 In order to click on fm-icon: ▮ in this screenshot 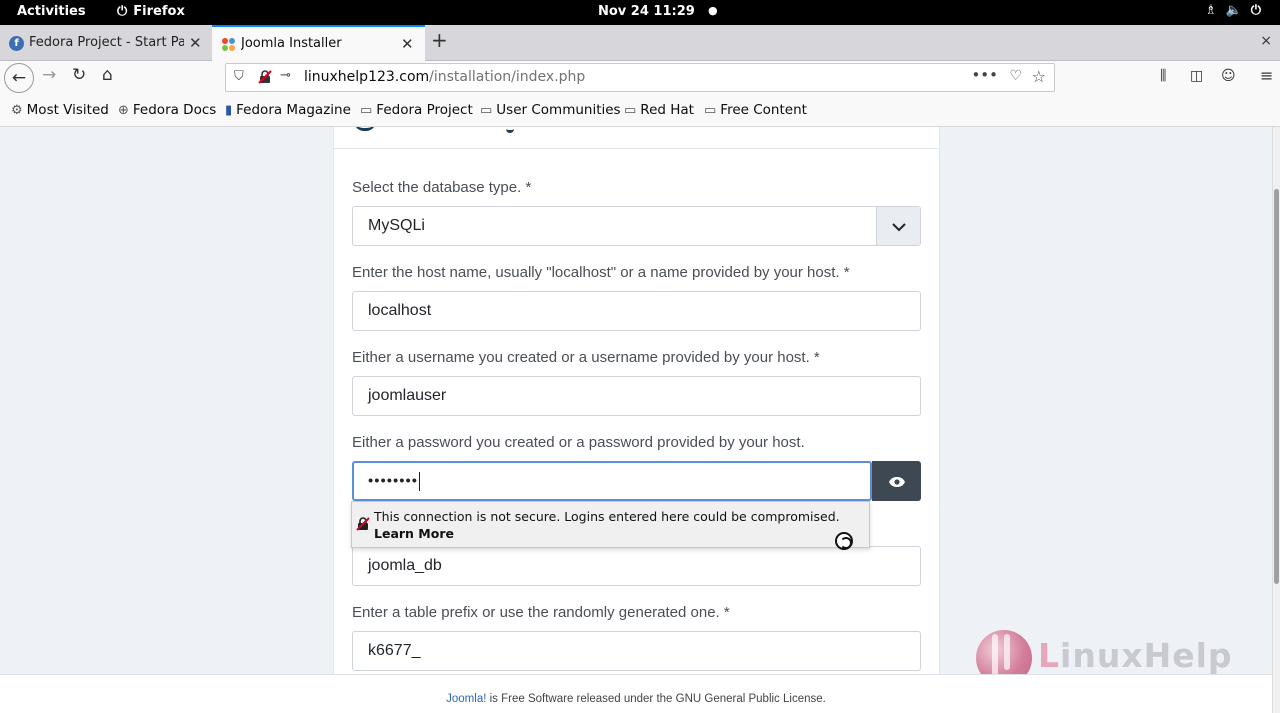, I will do `click(229, 110)`.